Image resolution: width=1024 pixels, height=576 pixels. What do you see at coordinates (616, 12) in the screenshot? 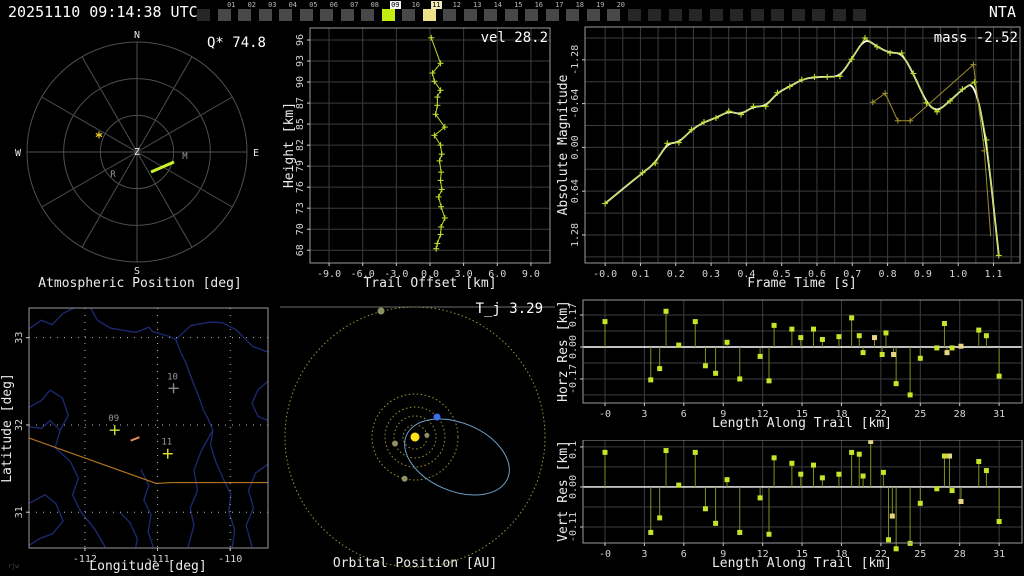
I see `frame-button-20: 20` at bounding box center [616, 12].